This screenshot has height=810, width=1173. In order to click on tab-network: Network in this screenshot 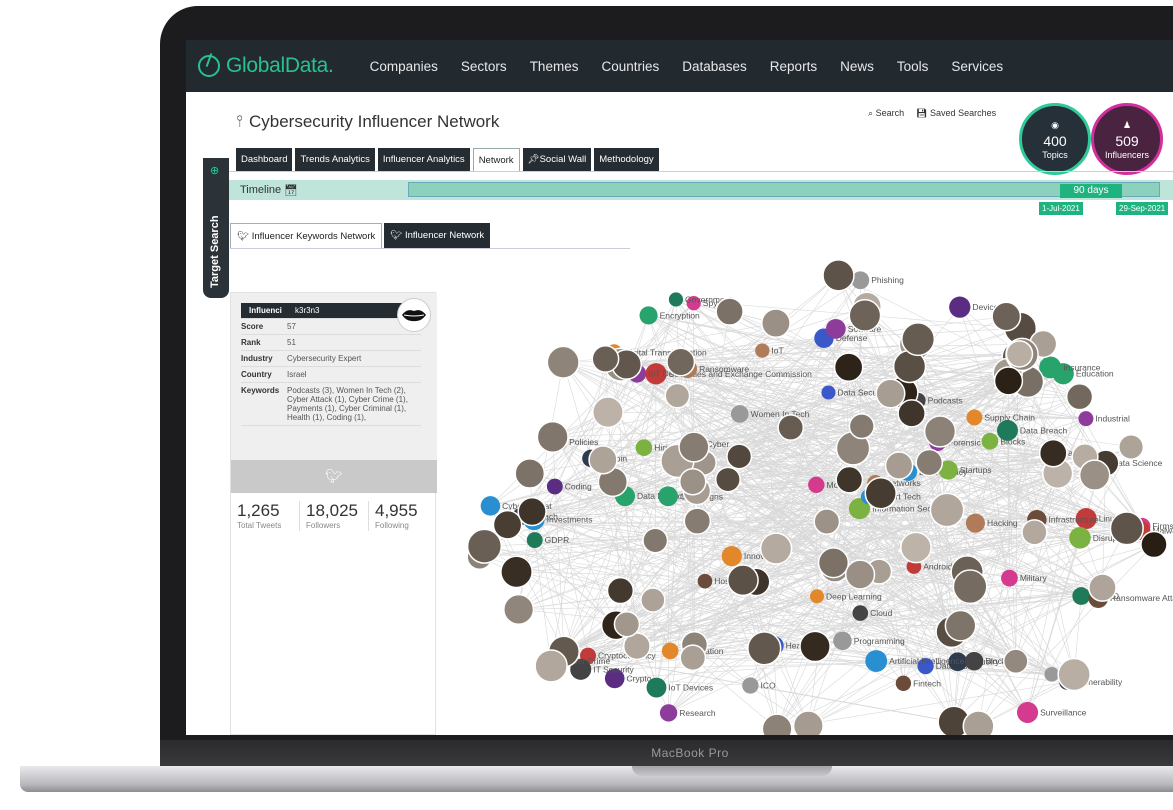, I will do `click(496, 160)`.